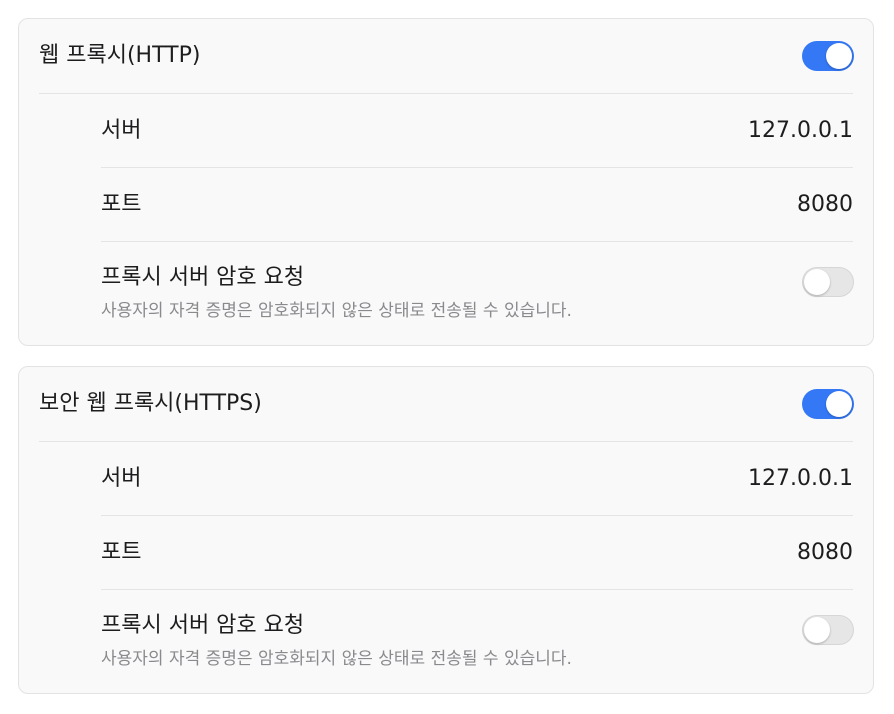  Describe the element at coordinates (825, 205) in the screenshot. I see `http-port-value: 8080` at that location.